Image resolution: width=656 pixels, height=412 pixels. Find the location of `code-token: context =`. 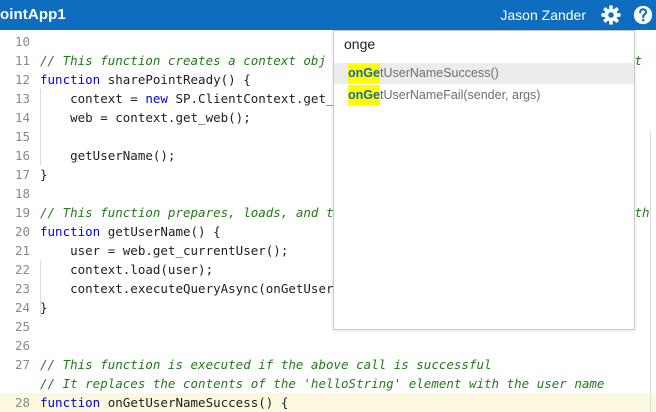

code-token: context = is located at coordinates (93, 98).